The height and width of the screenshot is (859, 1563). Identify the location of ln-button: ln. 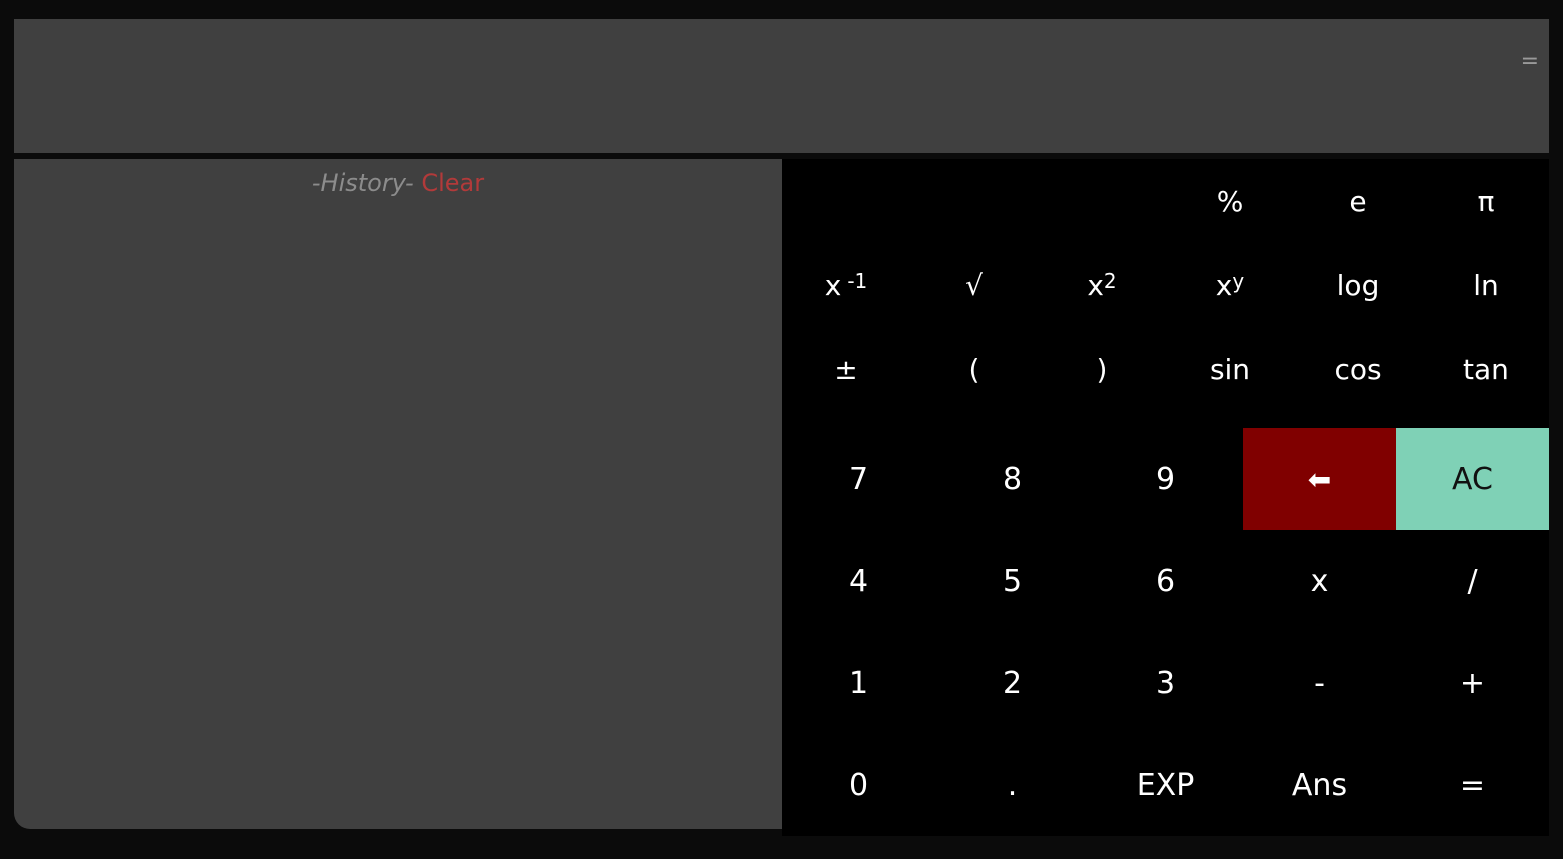
(1486, 285).